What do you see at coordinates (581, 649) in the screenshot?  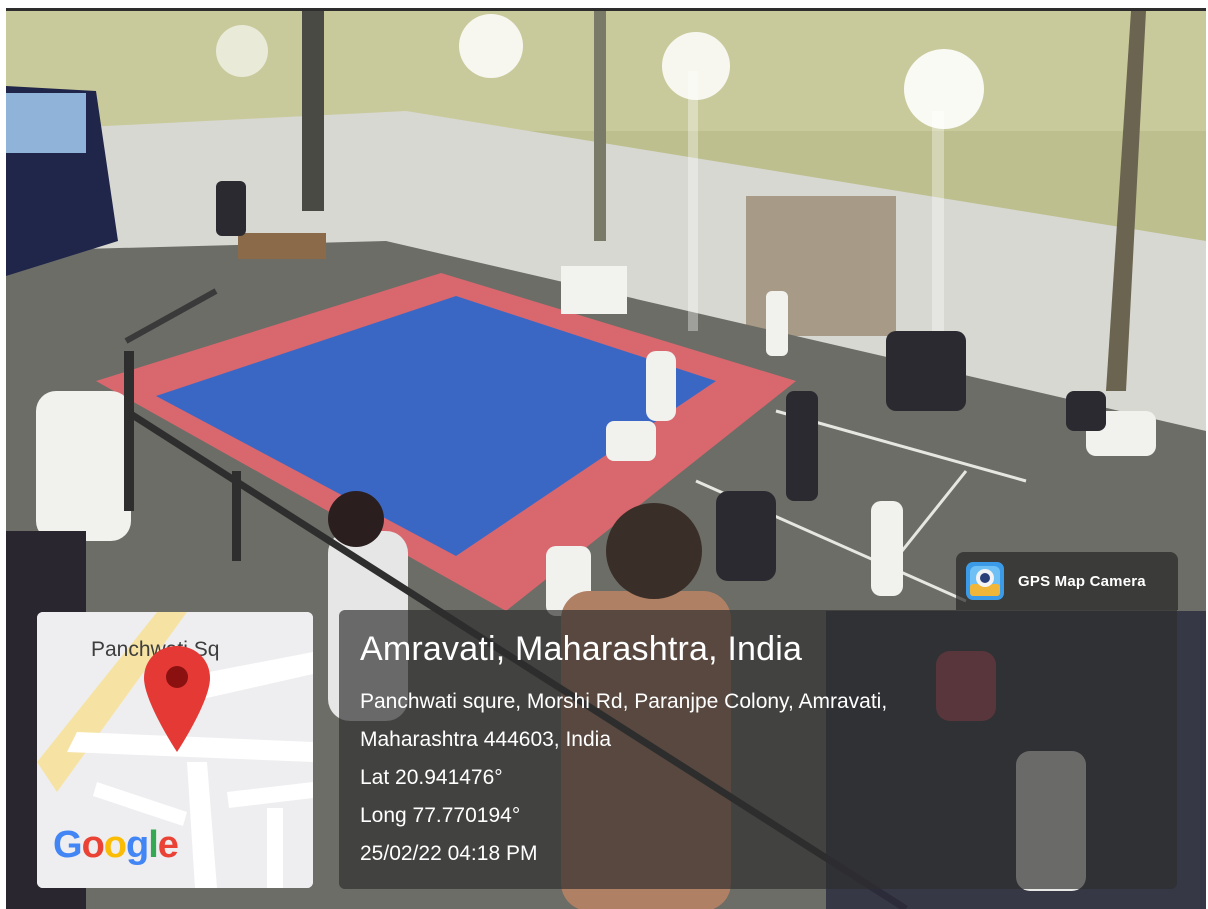 I see `location-title: Amravati, Maharashtra, India` at bounding box center [581, 649].